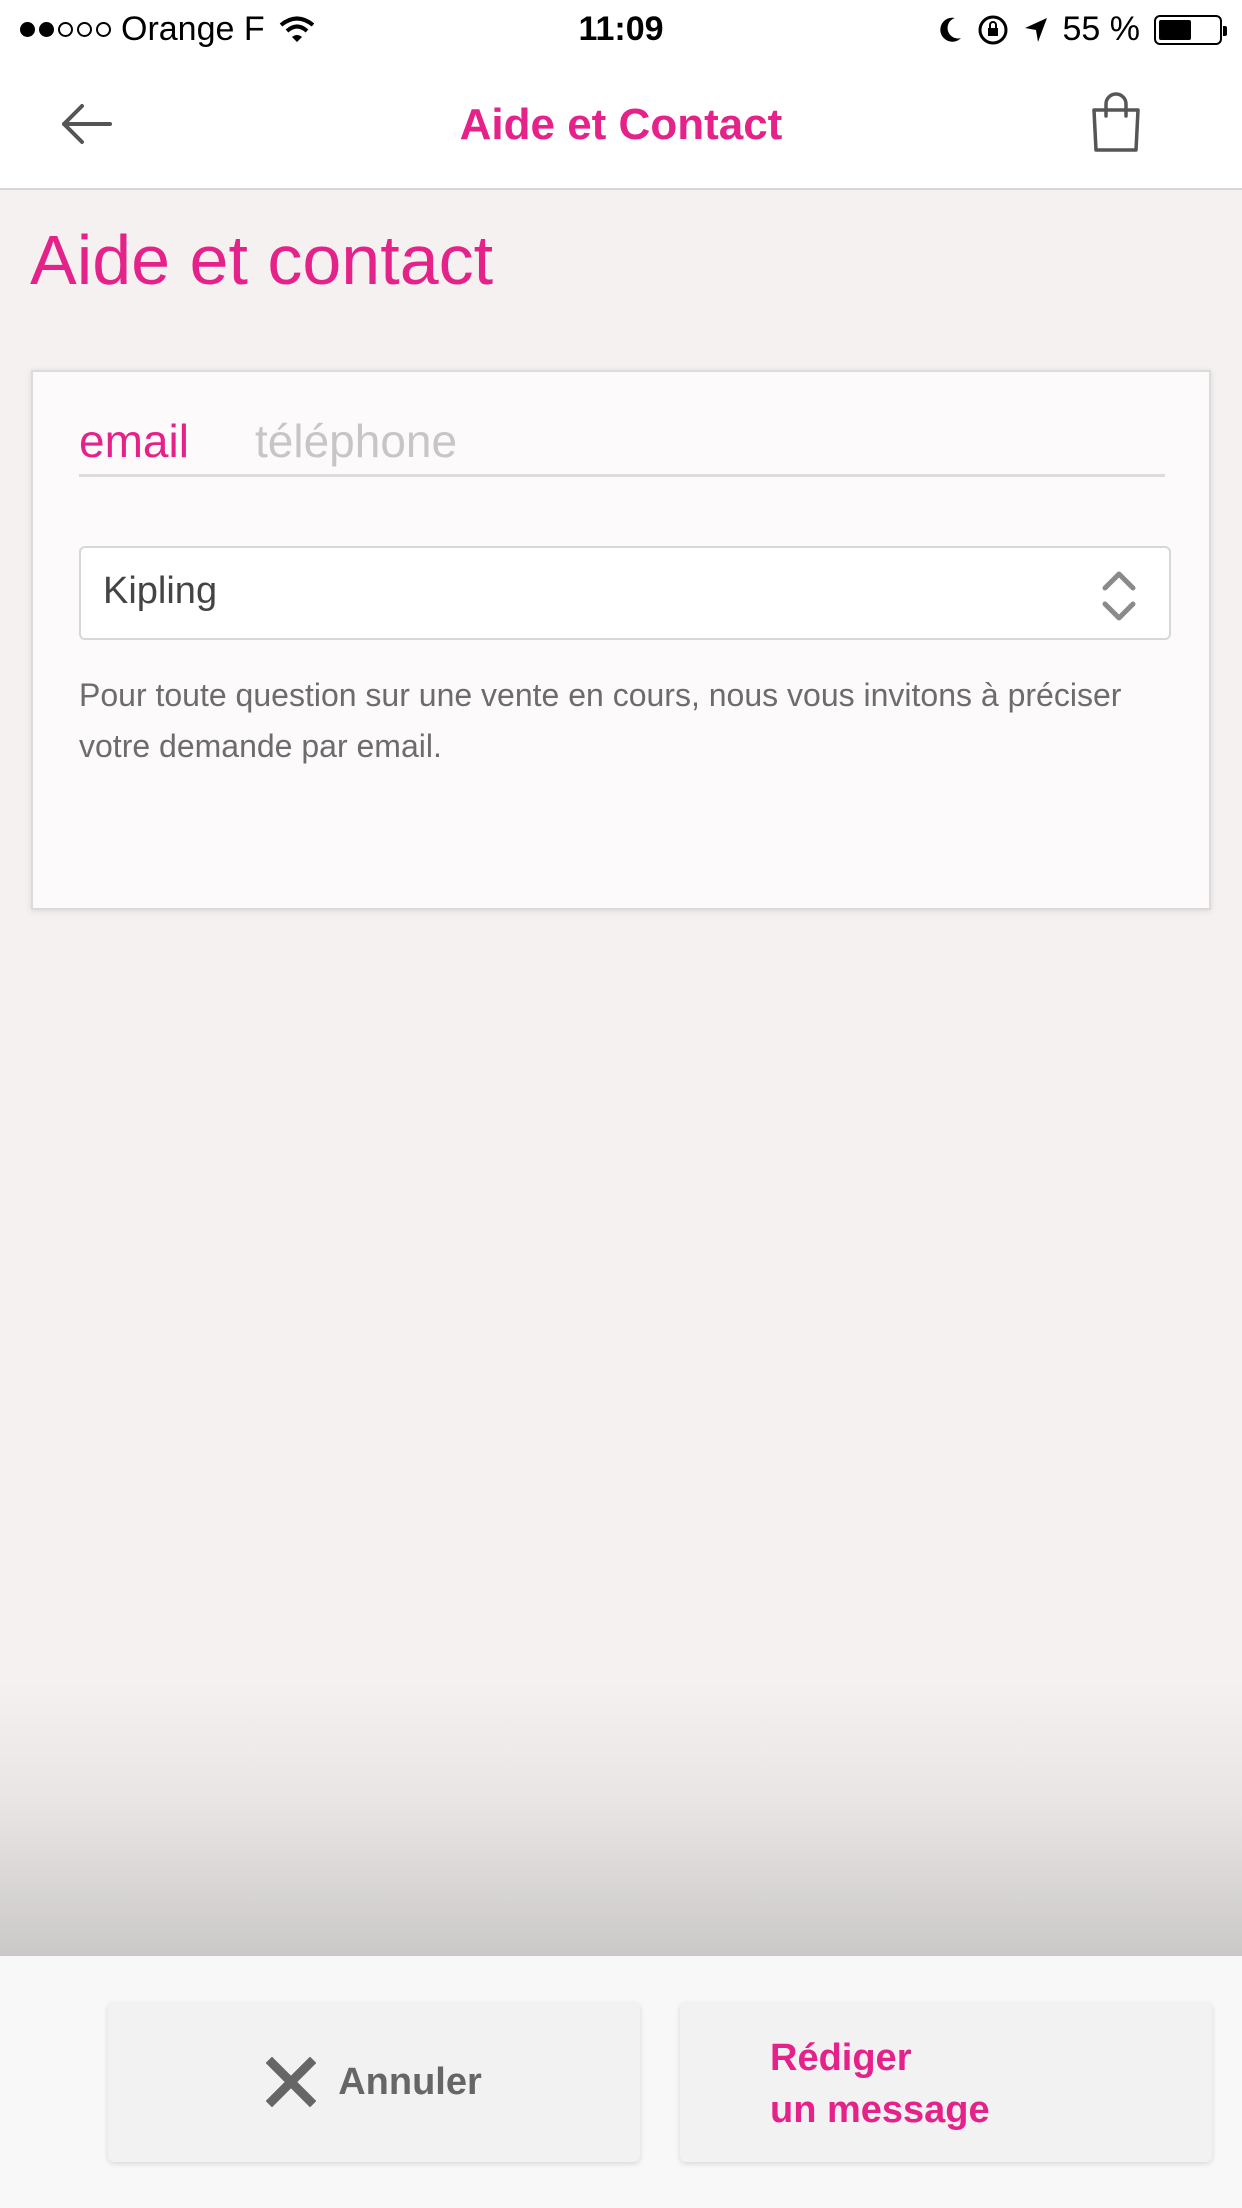 The image size is (1242, 2208). Describe the element at coordinates (622, 445) in the screenshot. I see `contact-tabs: email téléphone` at that location.